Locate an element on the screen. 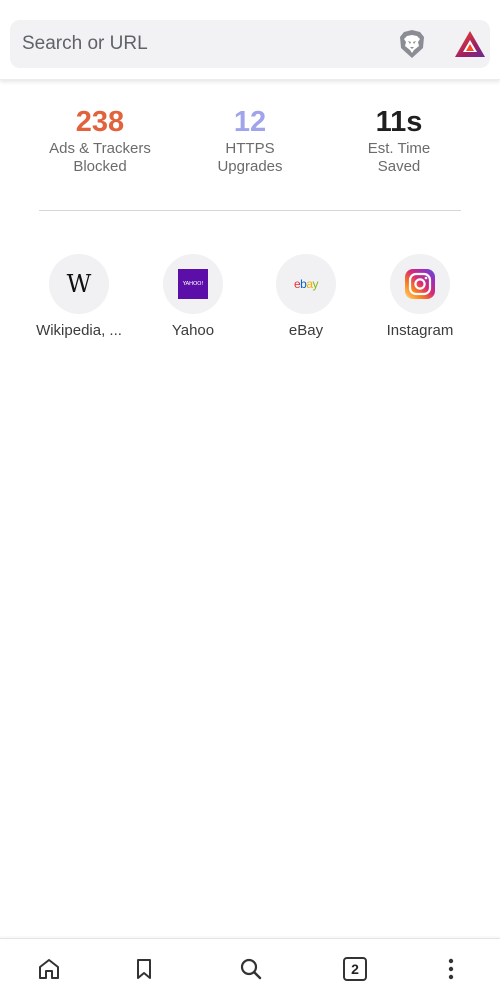  menu-icon is located at coordinates (451, 969).